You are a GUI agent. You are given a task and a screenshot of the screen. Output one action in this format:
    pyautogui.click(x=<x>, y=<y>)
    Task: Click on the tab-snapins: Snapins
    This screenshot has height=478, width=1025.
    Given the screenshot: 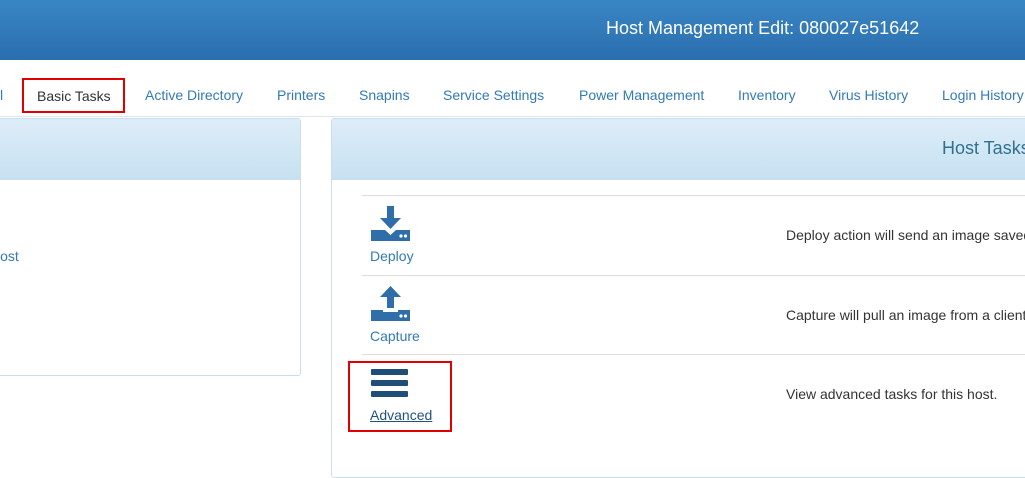 What is the action you would take?
    pyautogui.click(x=384, y=95)
    